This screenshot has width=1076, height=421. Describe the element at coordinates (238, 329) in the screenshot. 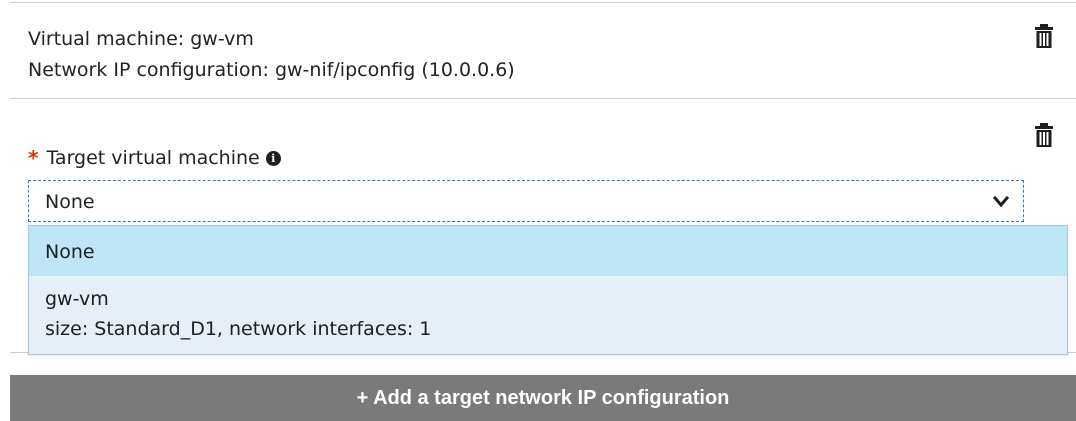

I see `option-detail: size: Standard_D1, network interfaces: 1` at that location.